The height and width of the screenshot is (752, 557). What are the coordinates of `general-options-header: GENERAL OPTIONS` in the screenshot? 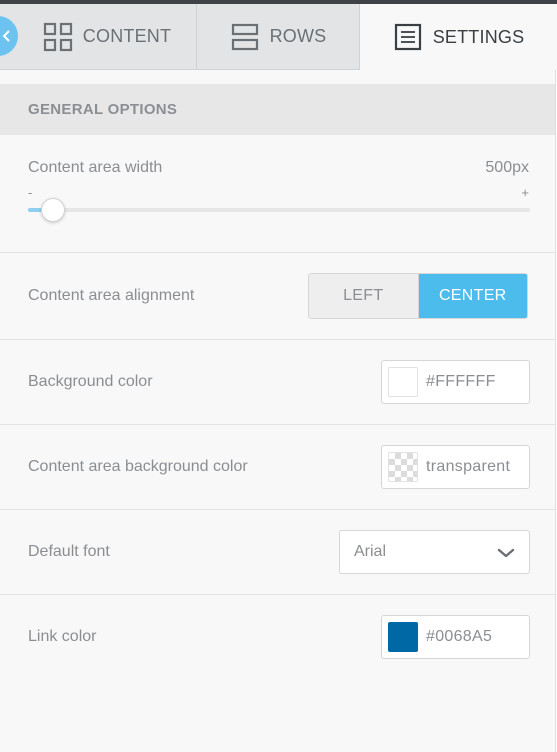 It's located at (277, 109).